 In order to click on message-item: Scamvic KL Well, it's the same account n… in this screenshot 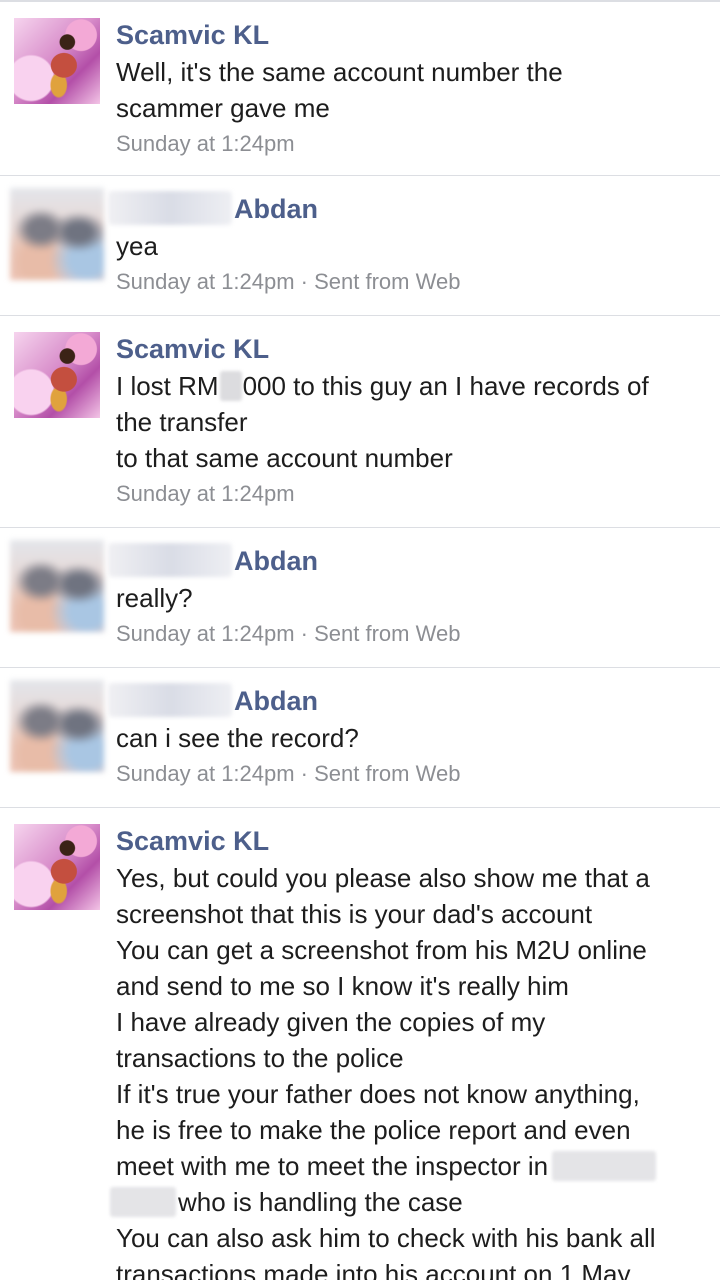, I will do `click(360, 88)`.